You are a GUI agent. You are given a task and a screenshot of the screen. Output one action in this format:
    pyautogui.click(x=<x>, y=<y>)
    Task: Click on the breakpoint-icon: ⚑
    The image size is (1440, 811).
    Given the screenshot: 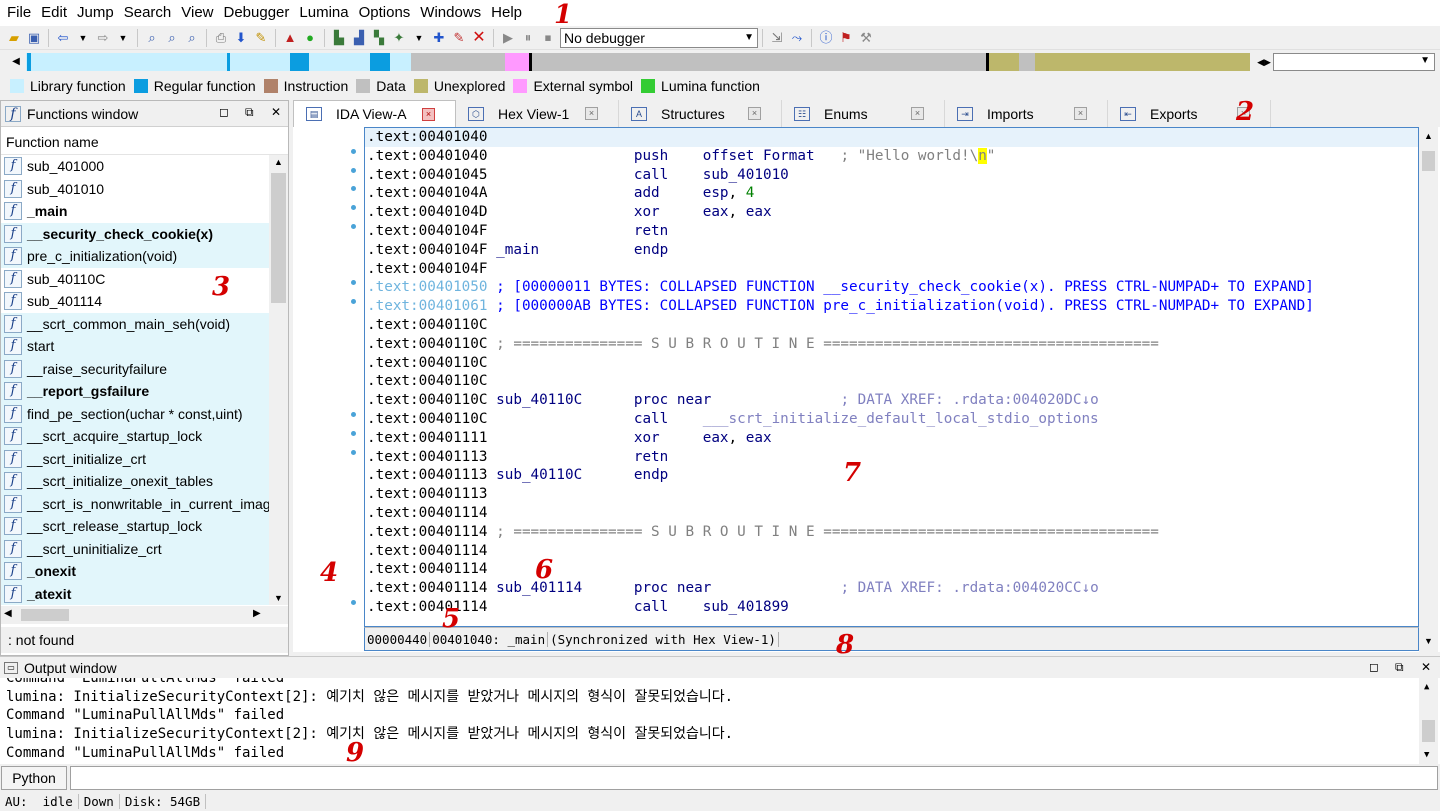 What is the action you would take?
    pyautogui.click(x=846, y=38)
    